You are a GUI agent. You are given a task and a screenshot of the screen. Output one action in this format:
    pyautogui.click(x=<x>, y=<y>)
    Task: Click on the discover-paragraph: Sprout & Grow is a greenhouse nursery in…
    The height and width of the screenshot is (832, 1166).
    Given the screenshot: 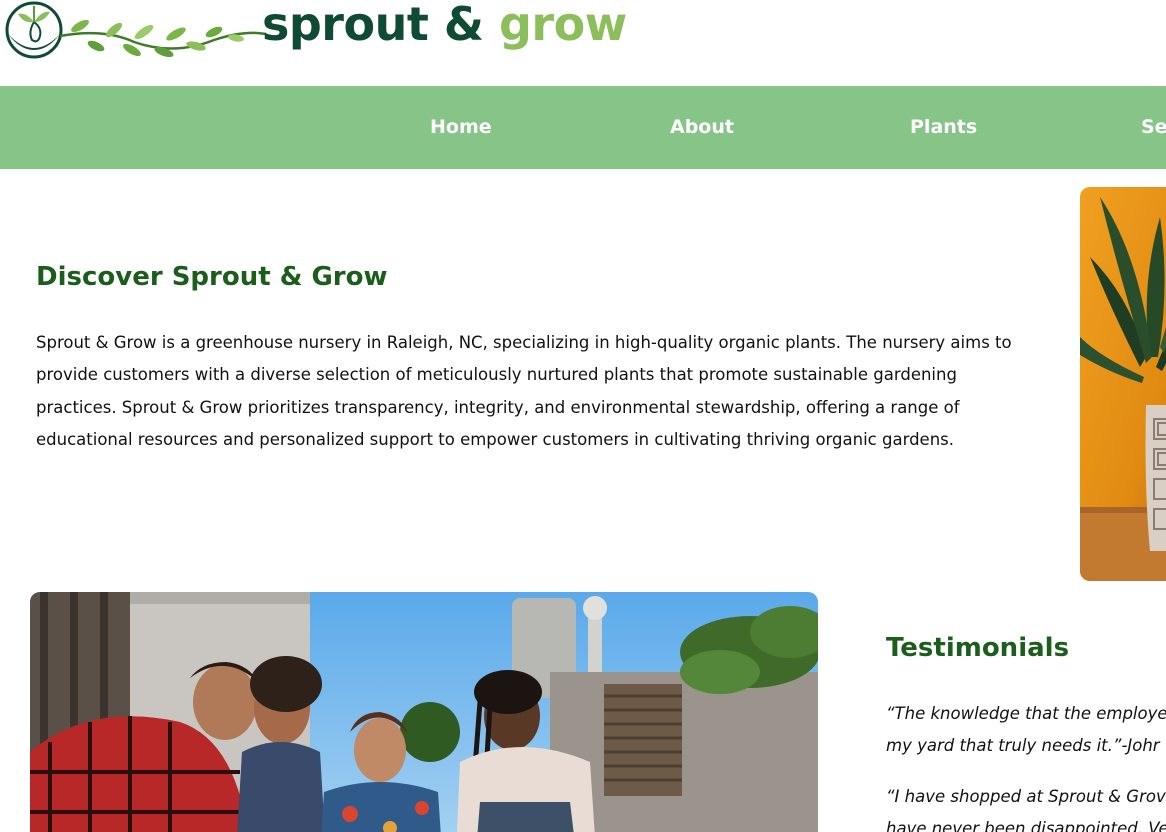 What is the action you would take?
    pyautogui.click(x=524, y=391)
    